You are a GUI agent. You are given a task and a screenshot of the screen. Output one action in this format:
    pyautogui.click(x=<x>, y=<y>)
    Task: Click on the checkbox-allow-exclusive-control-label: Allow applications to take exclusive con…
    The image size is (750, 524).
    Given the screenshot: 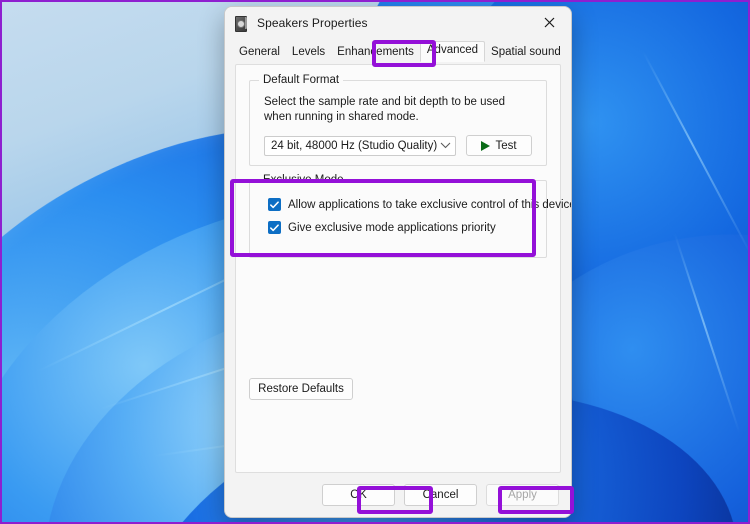 What is the action you would take?
    pyautogui.click(x=430, y=204)
    